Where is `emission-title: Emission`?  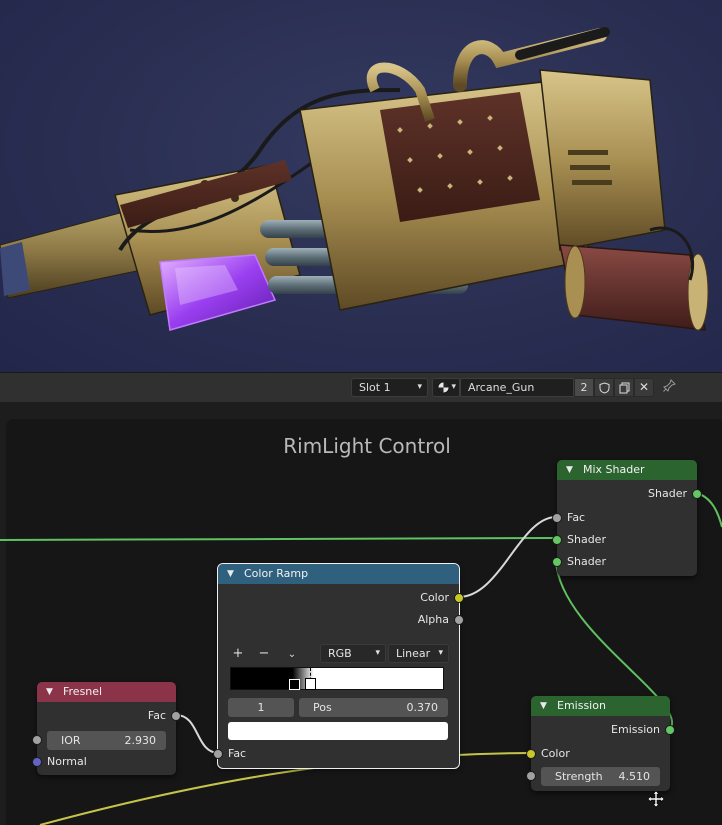 emission-title: Emission is located at coordinates (581, 705).